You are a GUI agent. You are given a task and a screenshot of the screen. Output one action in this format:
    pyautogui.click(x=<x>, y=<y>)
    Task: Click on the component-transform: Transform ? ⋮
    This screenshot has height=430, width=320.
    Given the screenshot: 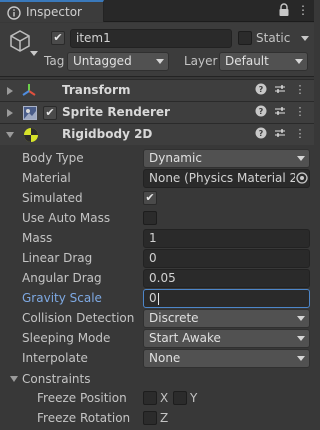 What is the action you would take?
    pyautogui.click(x=157, y=90)
    